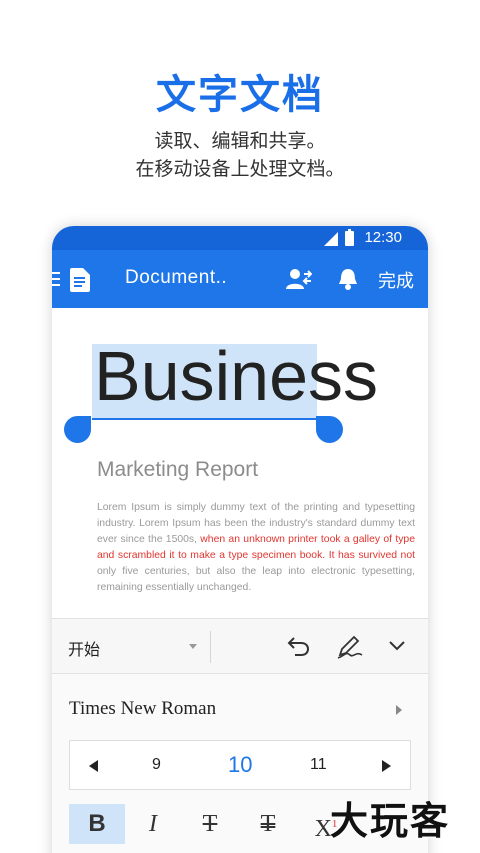 The image size is (480, 853). Describe the element at coordinates (240, 279) in the screenshot. I see `app-bar: Document.. 完成` at that location.